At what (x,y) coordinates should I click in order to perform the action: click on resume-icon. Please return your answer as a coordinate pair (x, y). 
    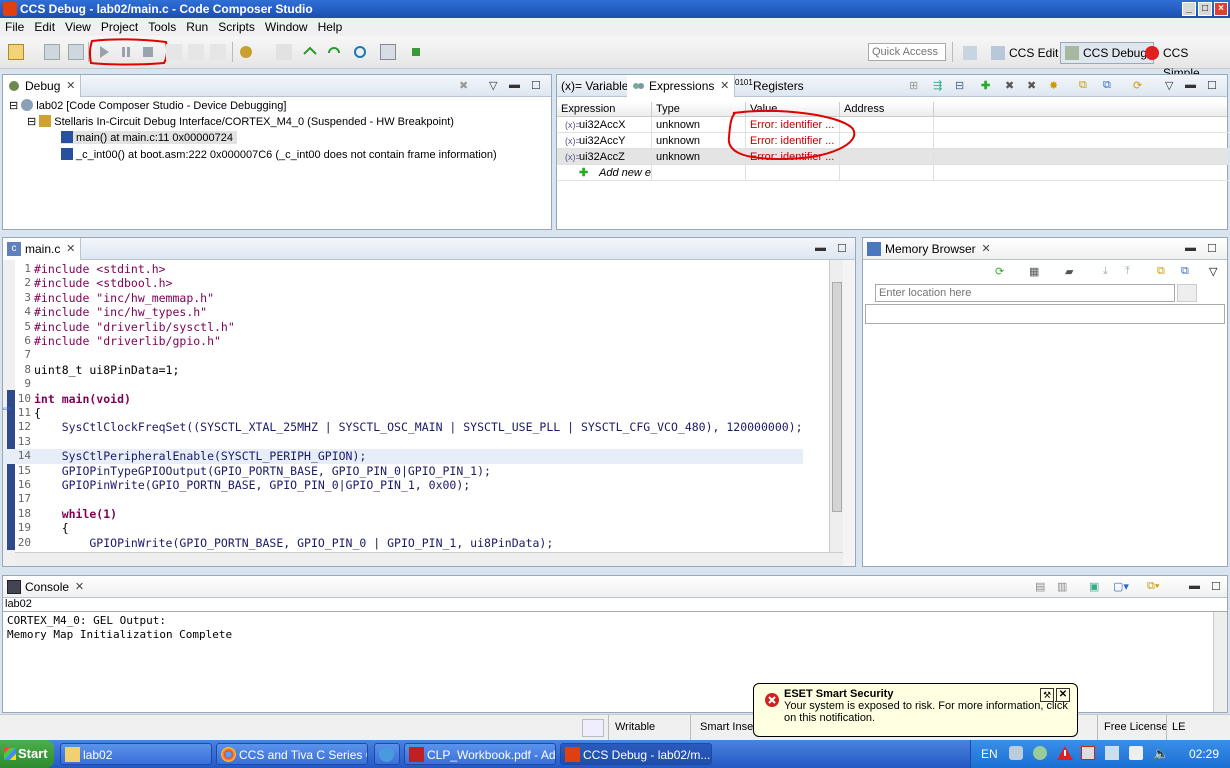
    Looking at the image, I should click on (104, 52).